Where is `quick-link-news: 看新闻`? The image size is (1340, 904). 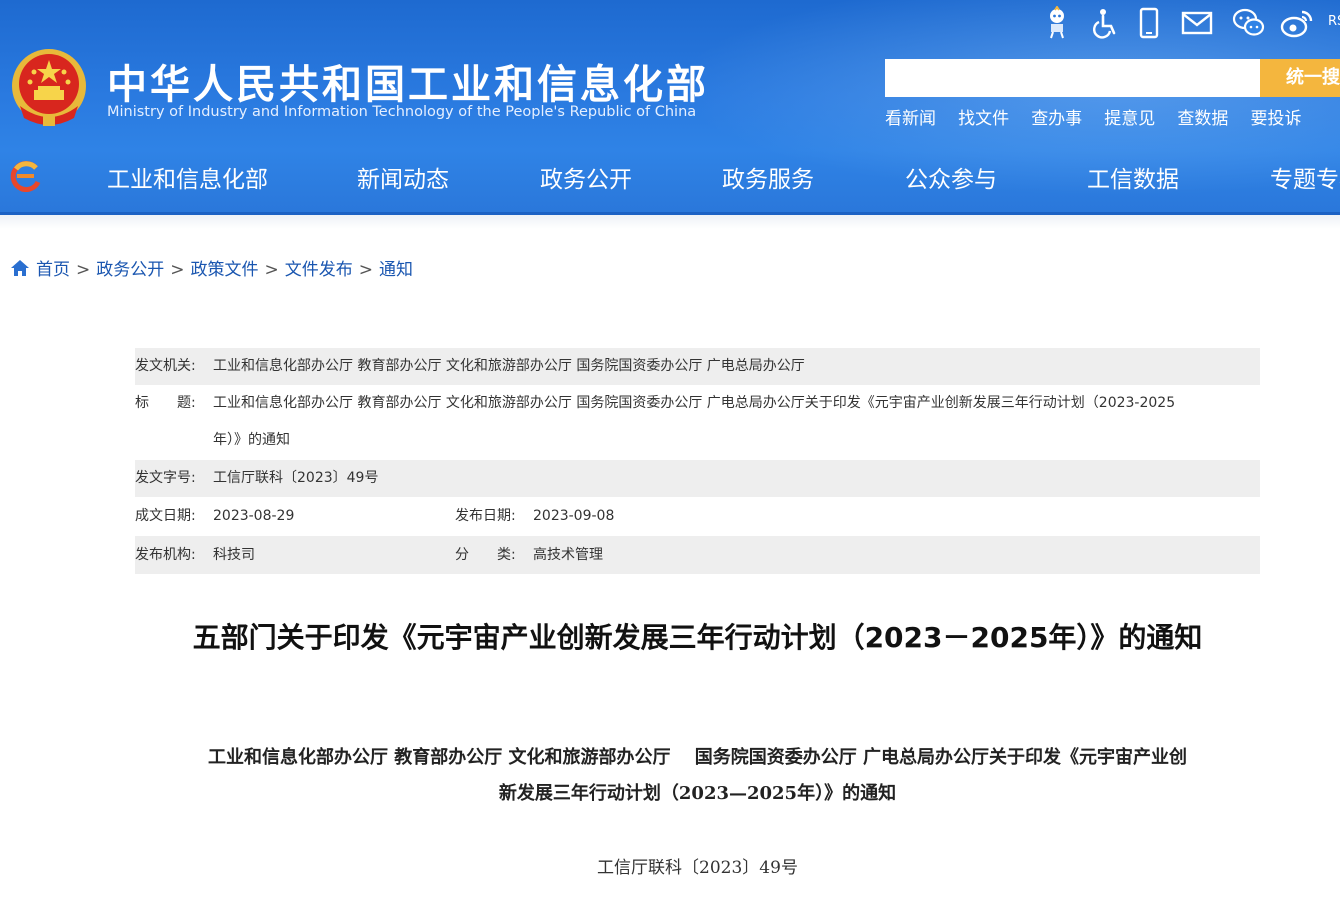
quick-link-news: 看新闻 is located at coordinates (910, 119).